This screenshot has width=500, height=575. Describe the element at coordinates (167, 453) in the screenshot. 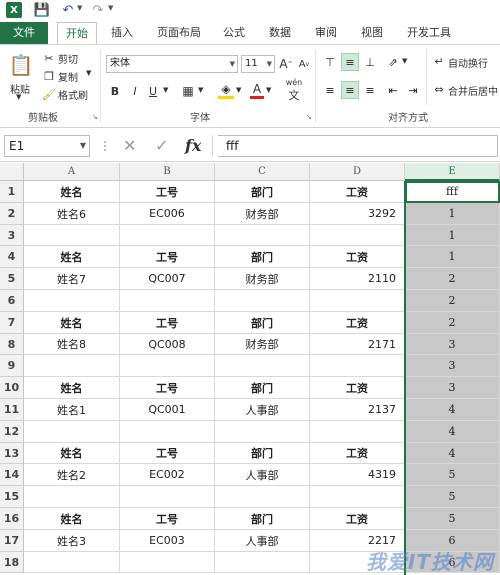

I see `cell-b13: 工号` at that location.